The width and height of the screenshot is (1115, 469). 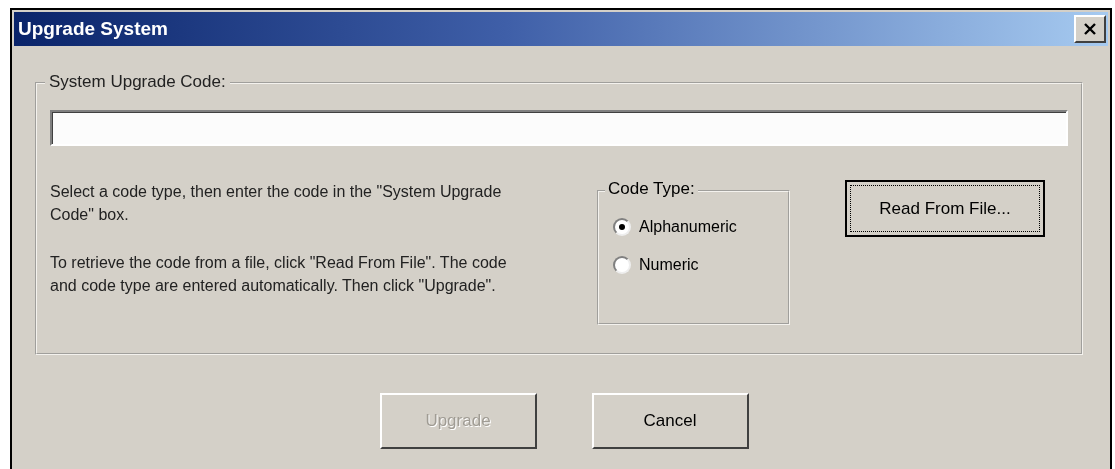 I want to click on input-field, so click(x=559, y=128).